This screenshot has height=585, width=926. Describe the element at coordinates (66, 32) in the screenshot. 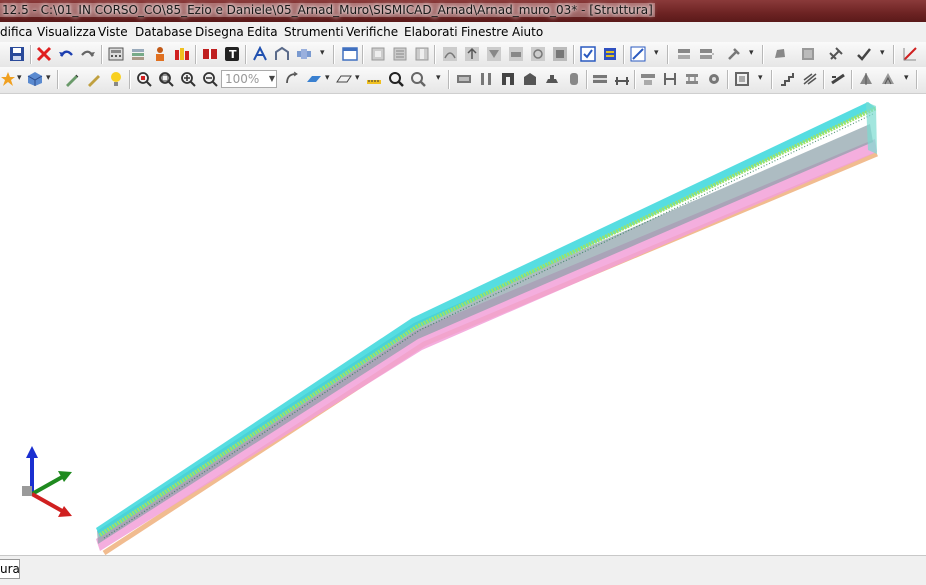

I see `menu-visualizza: Visualizza` at that location.